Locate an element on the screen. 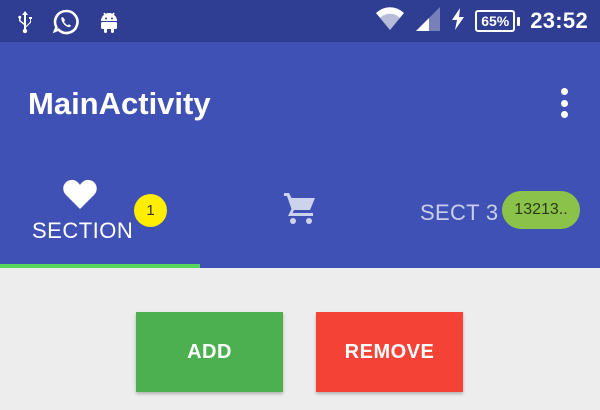 Image resolution: width=600 pixels, height=410 pixels. cart-icon is located at coordinates (300, 210).